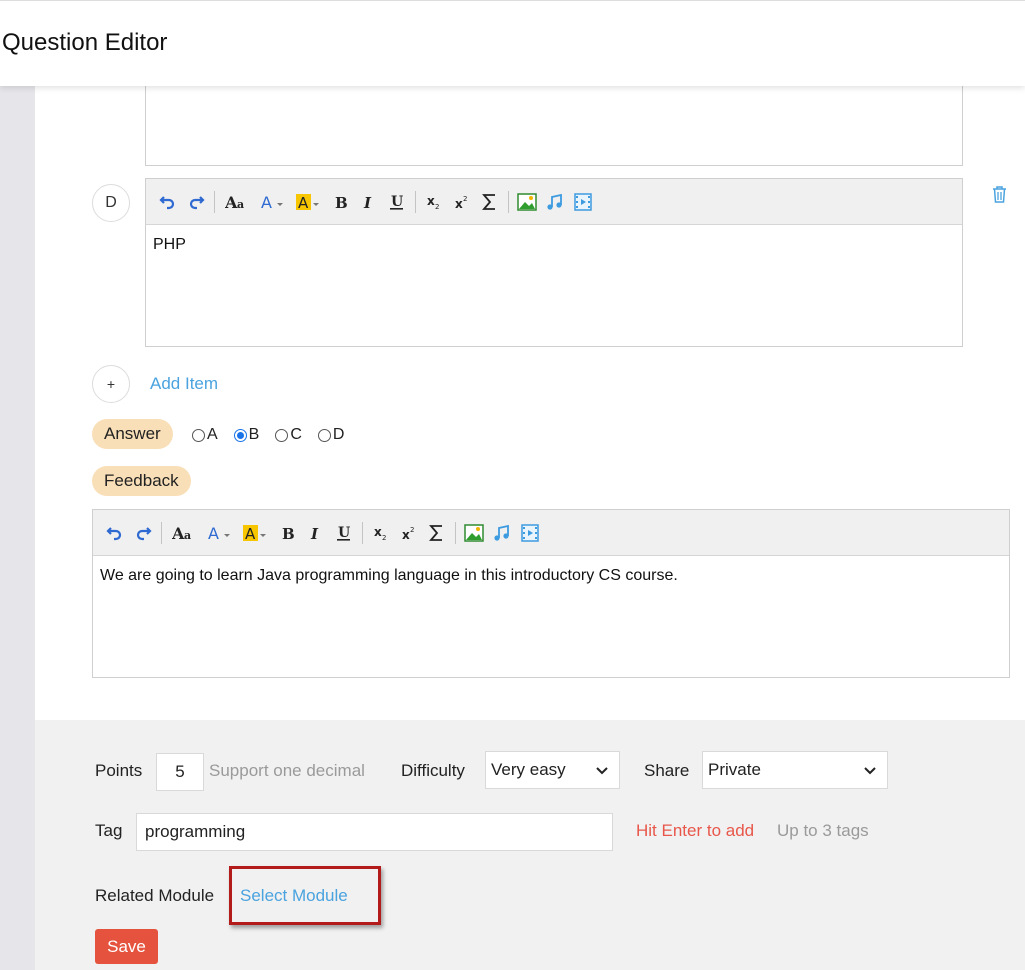 This screenshot has height=970, width=1025. Describe the element at coordinates (512, 43) in the screenshot. I see `page-header: Question Editor` at that location.